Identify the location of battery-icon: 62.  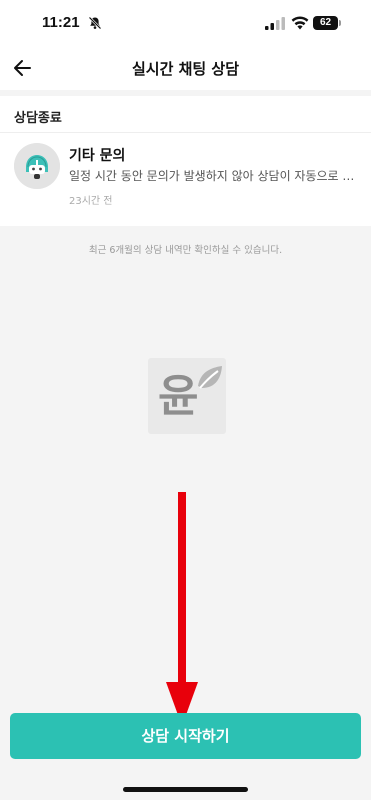
(325, 23).